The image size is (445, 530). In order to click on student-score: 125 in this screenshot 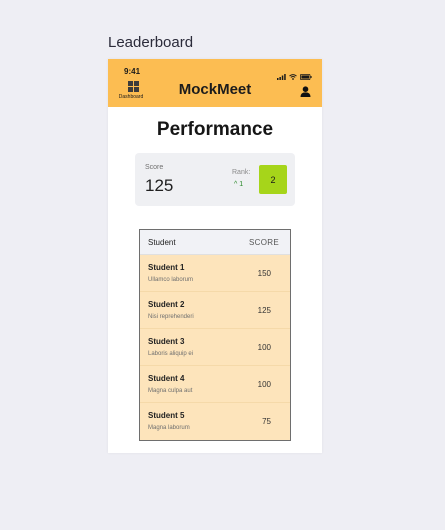, I will do `click(264, 310)`.